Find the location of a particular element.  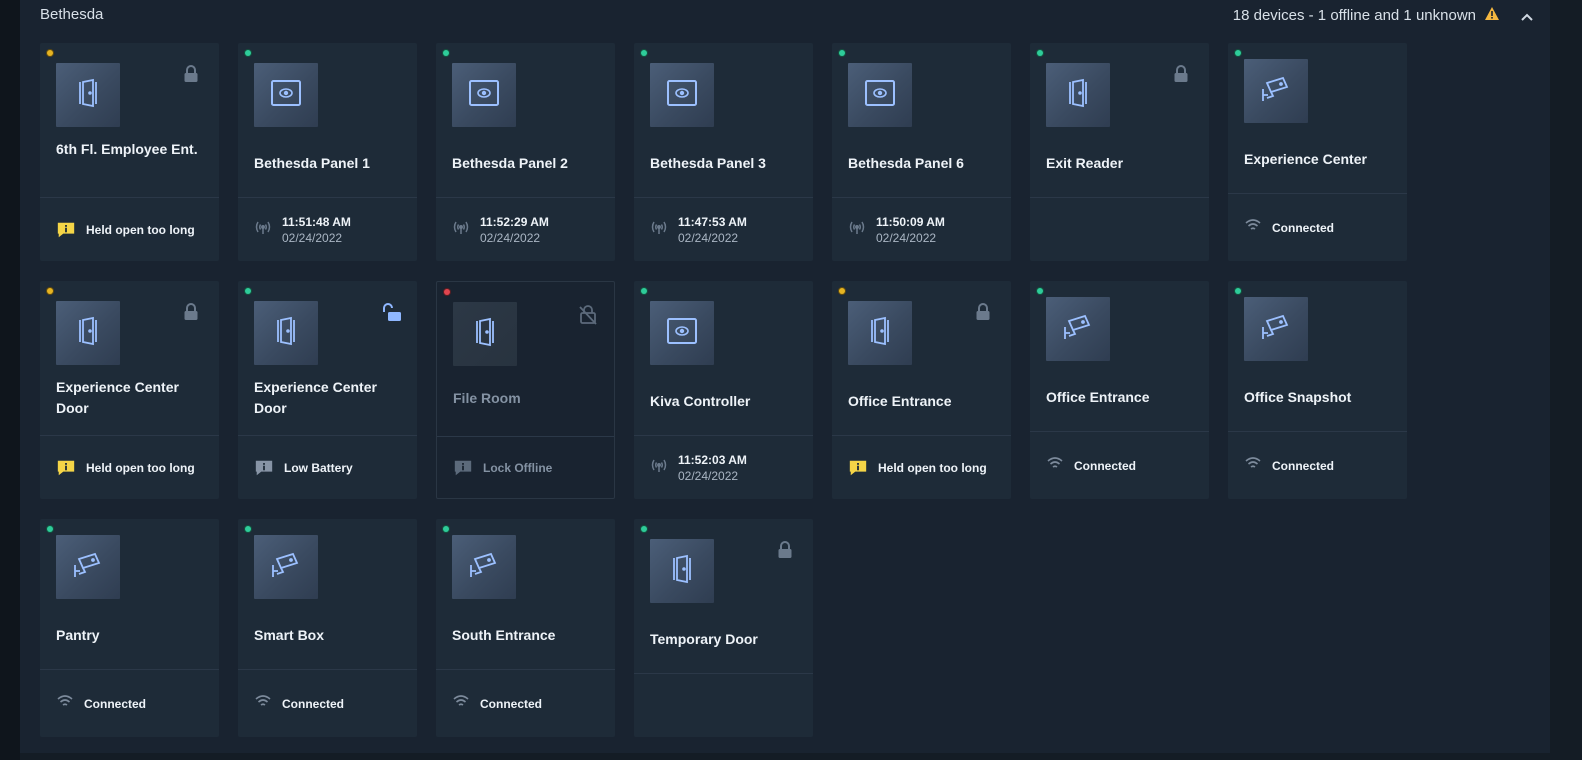

device-card: Pantry Connected is located at coordinates (129, 628).